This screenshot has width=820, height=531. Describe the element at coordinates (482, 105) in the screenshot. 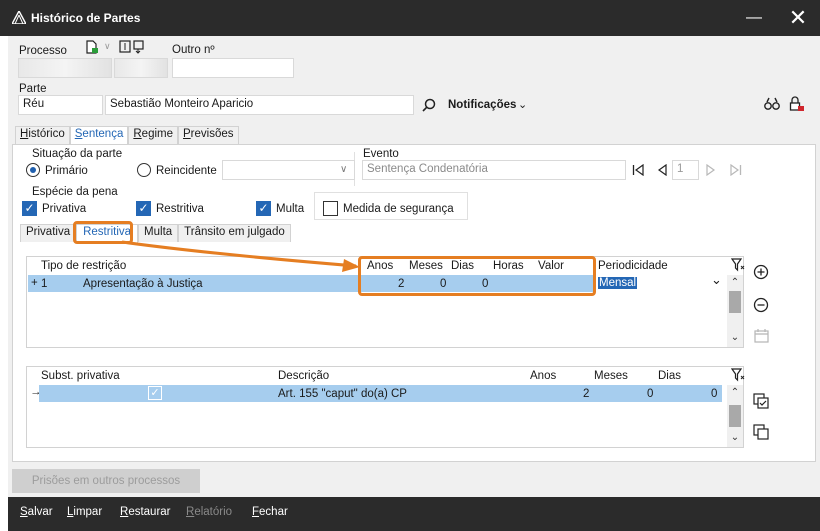

I see `notificacoes-button: Notificações` at that location.